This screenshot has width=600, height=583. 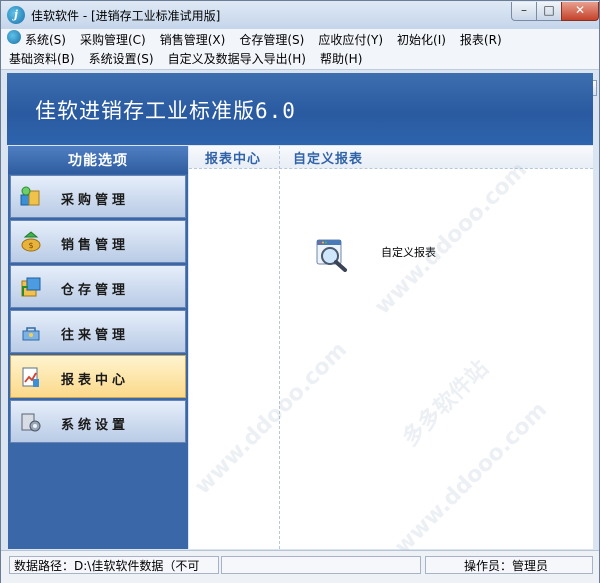 I want to click on sidebar-item-label: 销售管理, so click(x=95, y=245).